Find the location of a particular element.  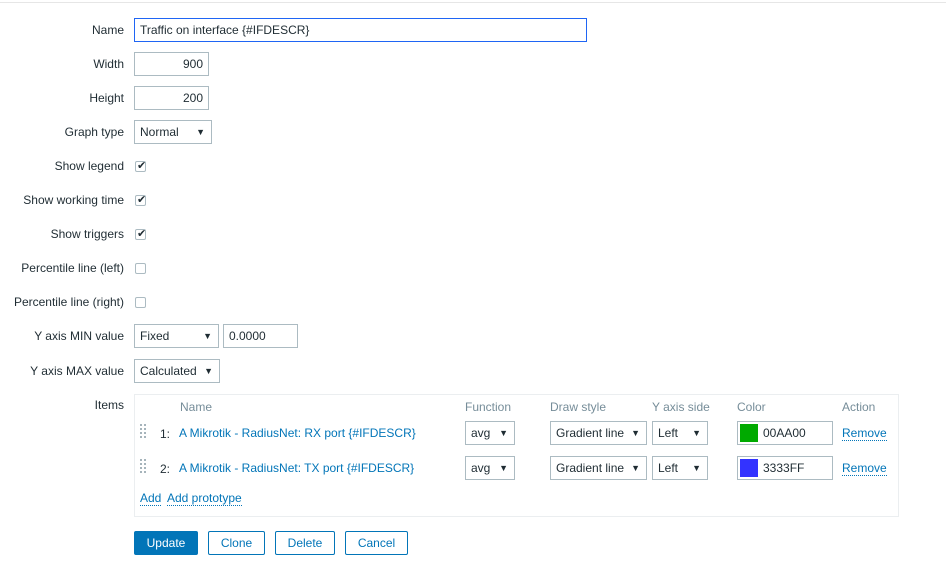

show-triggers-checkbox: ✔ is located at coordinates (141, 234).